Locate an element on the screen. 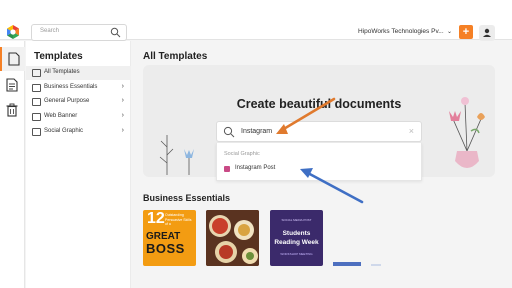  sidebar-item-general-purpose: General Purpose › is located at coordinates (78, 102).